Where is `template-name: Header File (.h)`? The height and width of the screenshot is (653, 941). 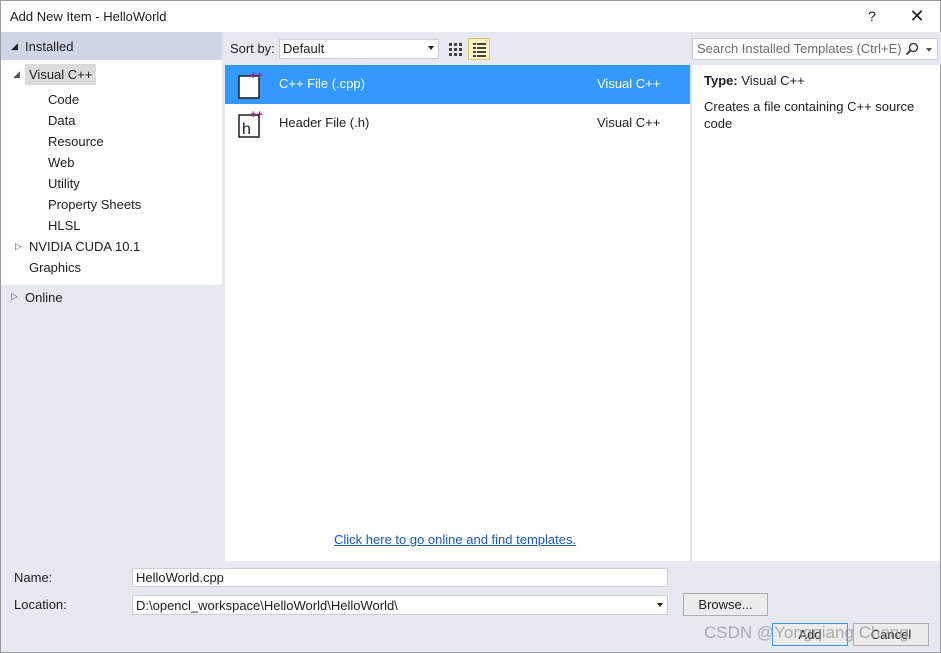
template-name: Header File (.h) is located at coordinates (324, 122).